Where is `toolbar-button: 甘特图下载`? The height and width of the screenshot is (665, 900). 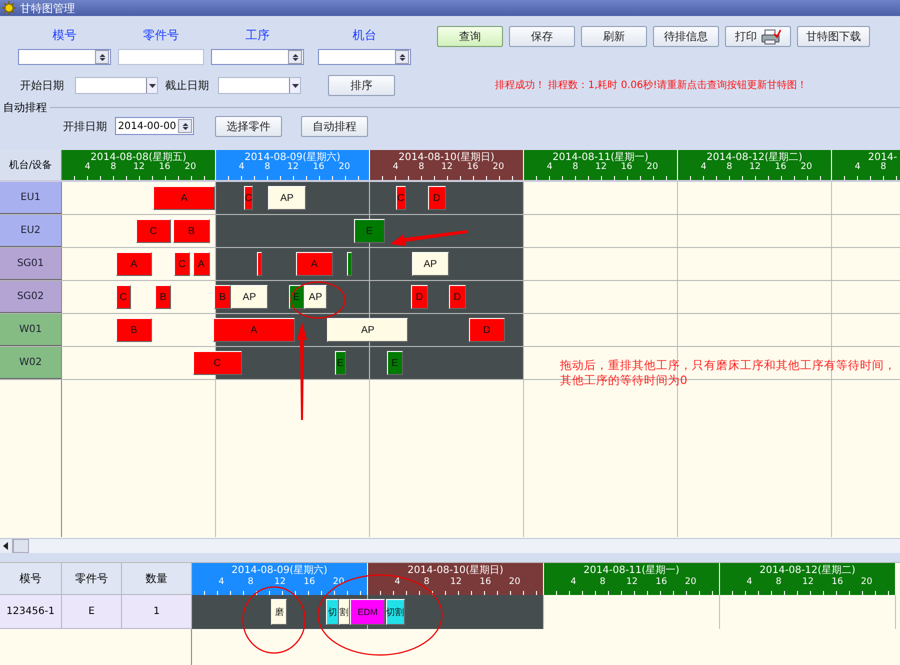 toolbar-button: 甘特图下载 is located at coordinates (833, 36).